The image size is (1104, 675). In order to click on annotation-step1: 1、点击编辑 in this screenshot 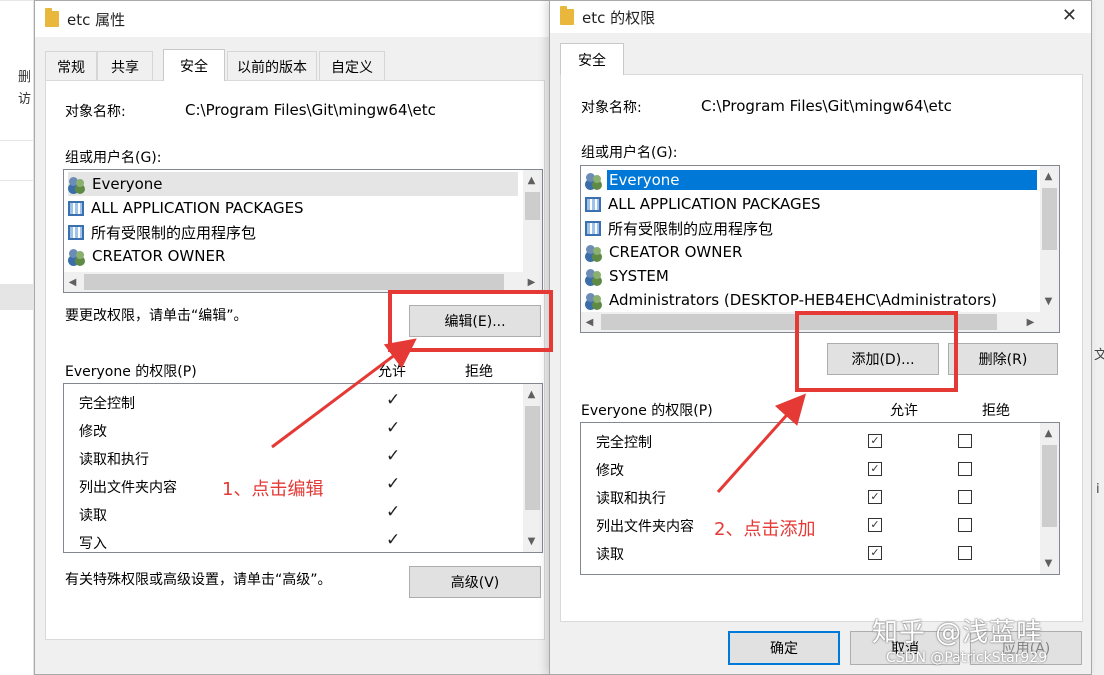, I will do `click(273, 489)`.